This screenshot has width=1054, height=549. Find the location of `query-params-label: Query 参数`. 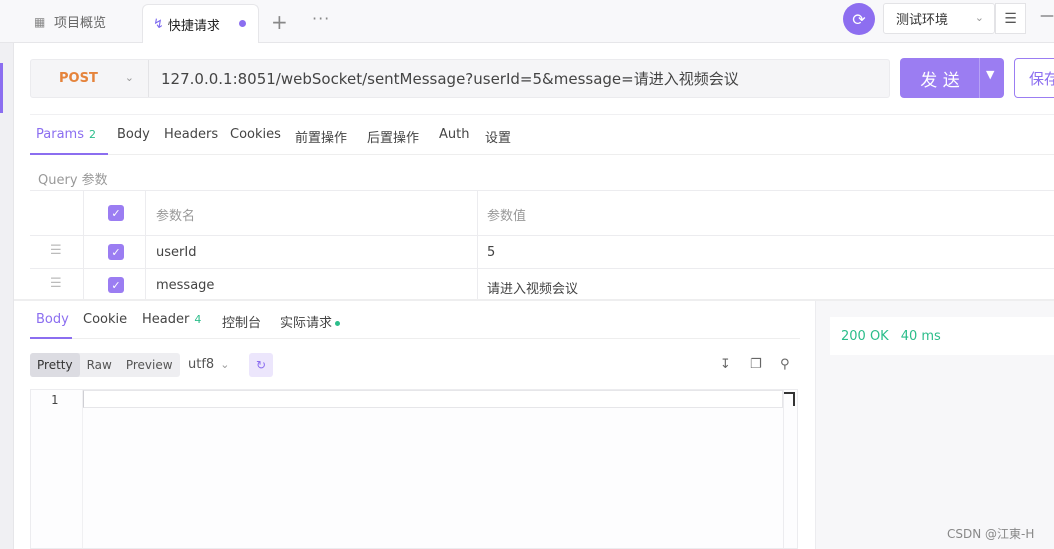

query-params-label: Query 参数 is located at coordinates (73, 180).